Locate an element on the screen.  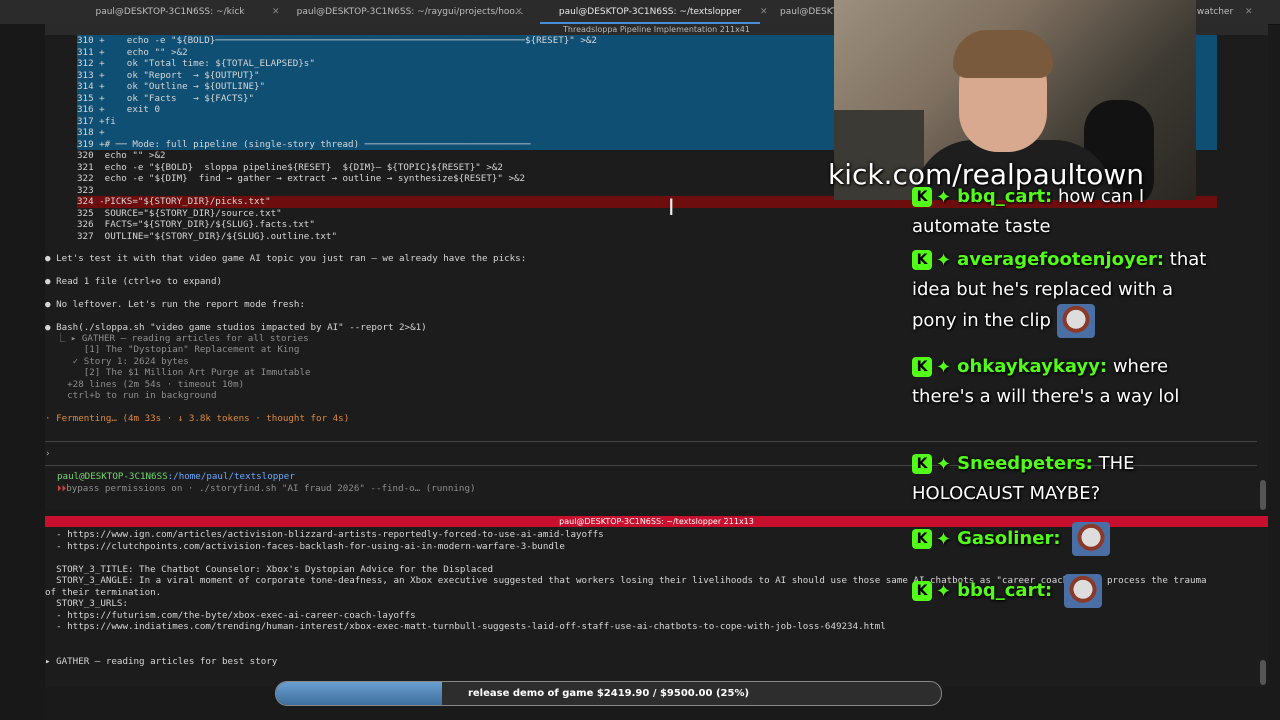
chat-message: K ✦ Sneedpeters: THE HOLOCAUST MAYBE? is located at coordinates (1062, 478).